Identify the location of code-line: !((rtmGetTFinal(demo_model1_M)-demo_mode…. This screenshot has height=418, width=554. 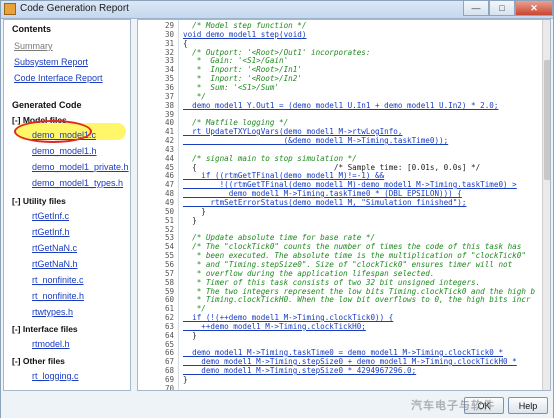
(350, 184).